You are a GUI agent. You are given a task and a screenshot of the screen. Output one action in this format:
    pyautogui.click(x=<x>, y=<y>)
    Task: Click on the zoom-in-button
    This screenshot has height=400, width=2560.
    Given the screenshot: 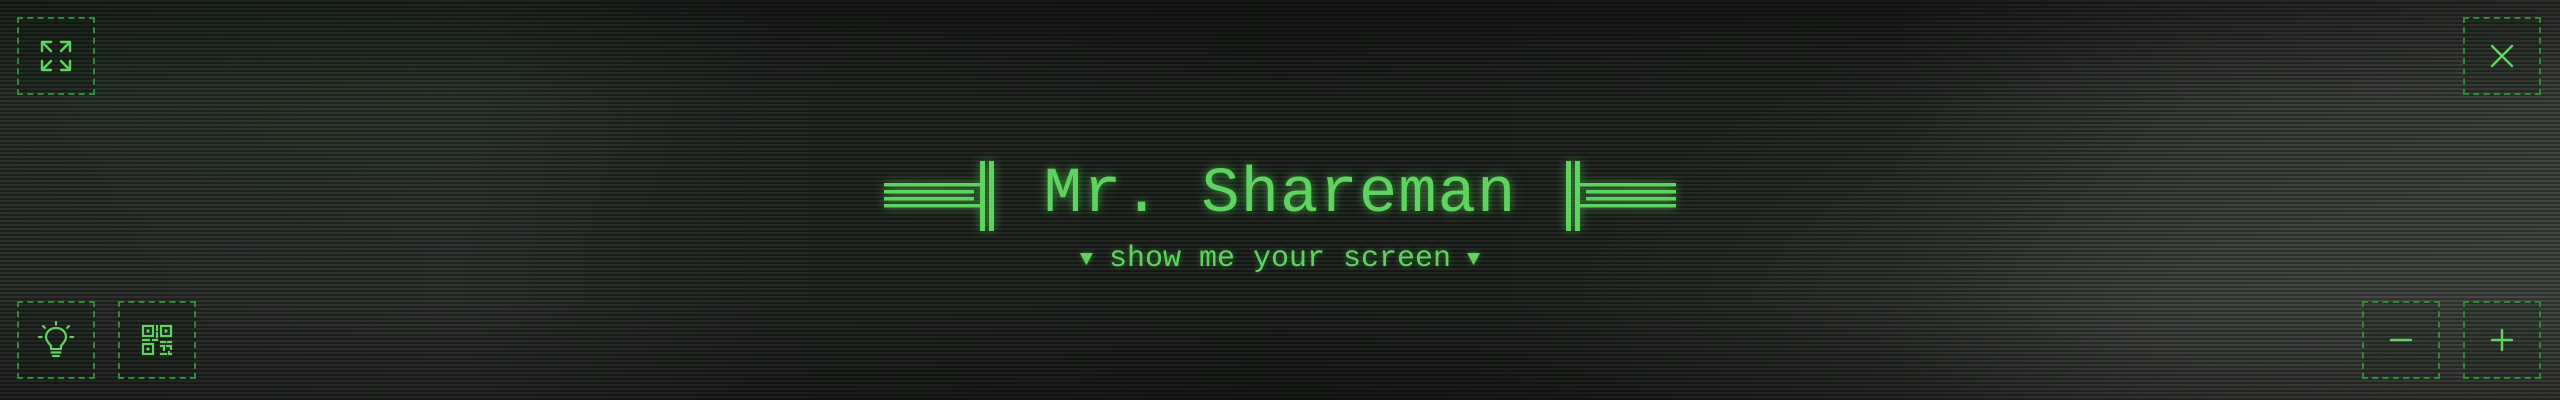 What is the action you would take?
    pyautogui.click(x=2502, y=340)
    